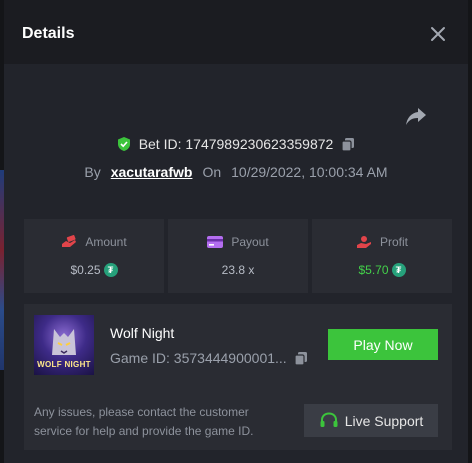 The height and width of the screenshot is (463, 472). What do you see at coordinates (382, 256) in the screenshot?
I see `stat-profit: Profit $5.70 ₮` at bounding box center [382, 256].